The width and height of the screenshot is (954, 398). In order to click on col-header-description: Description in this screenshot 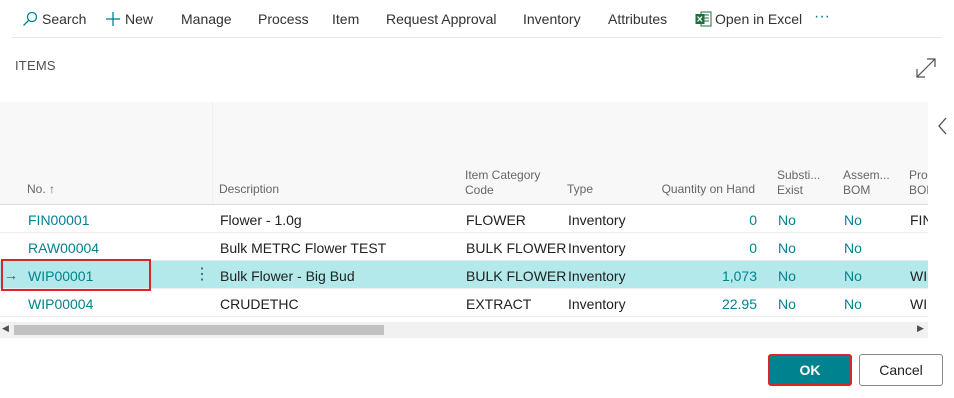, I will do `click(249, 189)`.